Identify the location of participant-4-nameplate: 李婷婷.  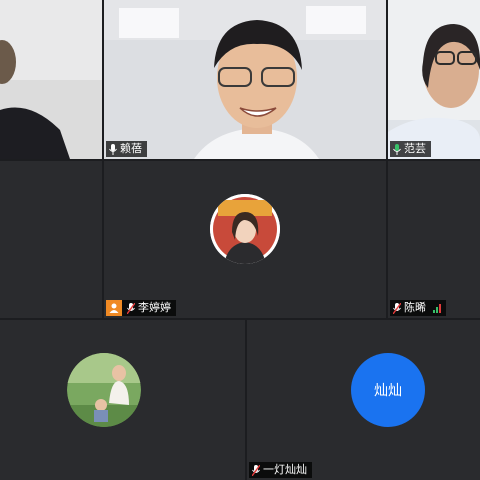
(141, 308).